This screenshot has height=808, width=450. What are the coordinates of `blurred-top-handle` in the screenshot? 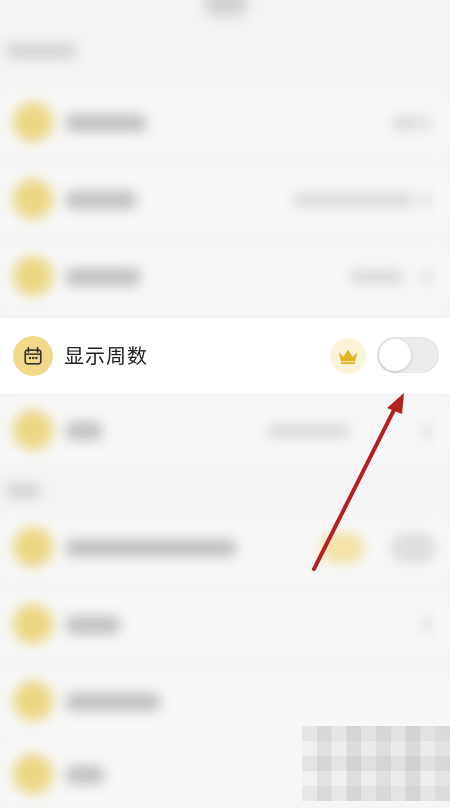 It's located at (226, 8).